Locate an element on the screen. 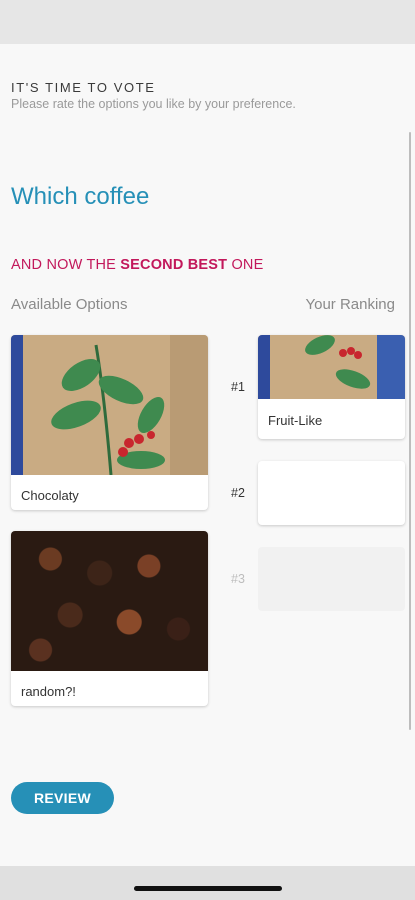 The width and height of the screenshot is (415, 900). prompt-prefix: AND NOW THE is located at coordinates (66, 265).